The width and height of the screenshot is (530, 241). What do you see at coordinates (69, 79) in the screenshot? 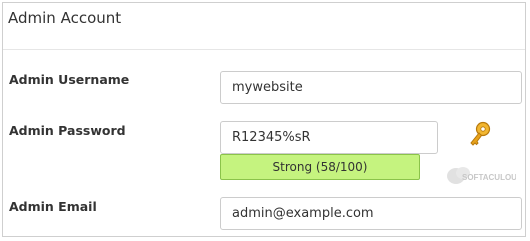
I see `admin-username-label: Admin Username` at bounding box center [69, 79].